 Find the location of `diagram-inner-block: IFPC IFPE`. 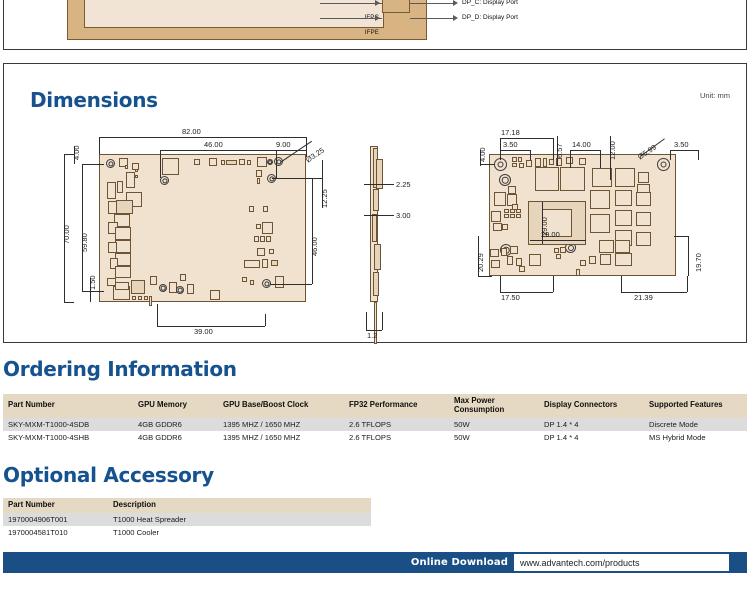

diagram-inner-block: IFPC IFPE is located at coordinates (234, 18).